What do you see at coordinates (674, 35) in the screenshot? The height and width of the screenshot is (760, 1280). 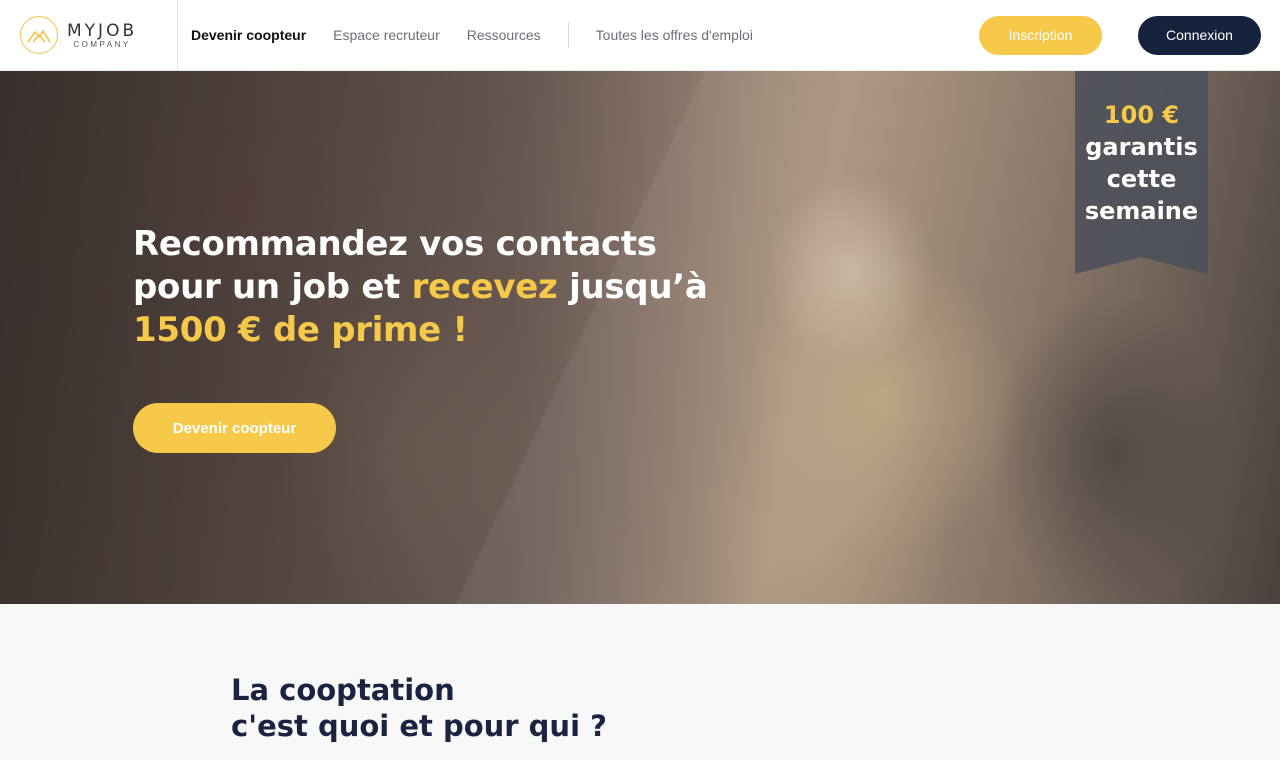 I see `nav-item-all-offers: Toutes les offres d'emploi` at bounding box center [674, 35].